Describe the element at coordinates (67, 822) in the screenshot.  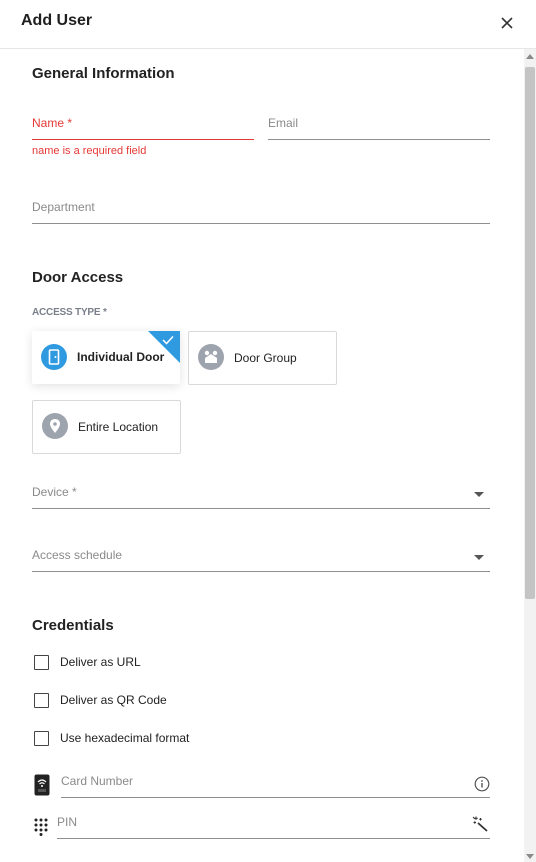
I see `pin-label: PIN` at that location.